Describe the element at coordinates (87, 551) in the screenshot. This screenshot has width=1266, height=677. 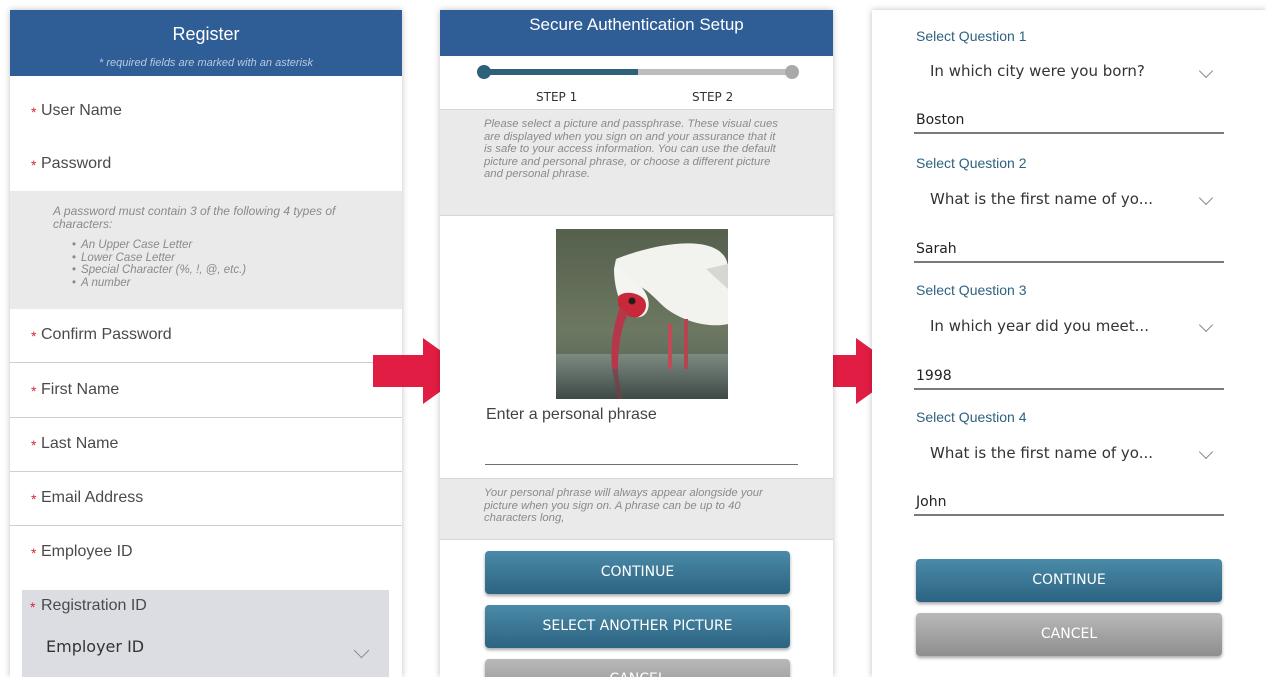
I see `employee-id-label: Employee ID` at that location.